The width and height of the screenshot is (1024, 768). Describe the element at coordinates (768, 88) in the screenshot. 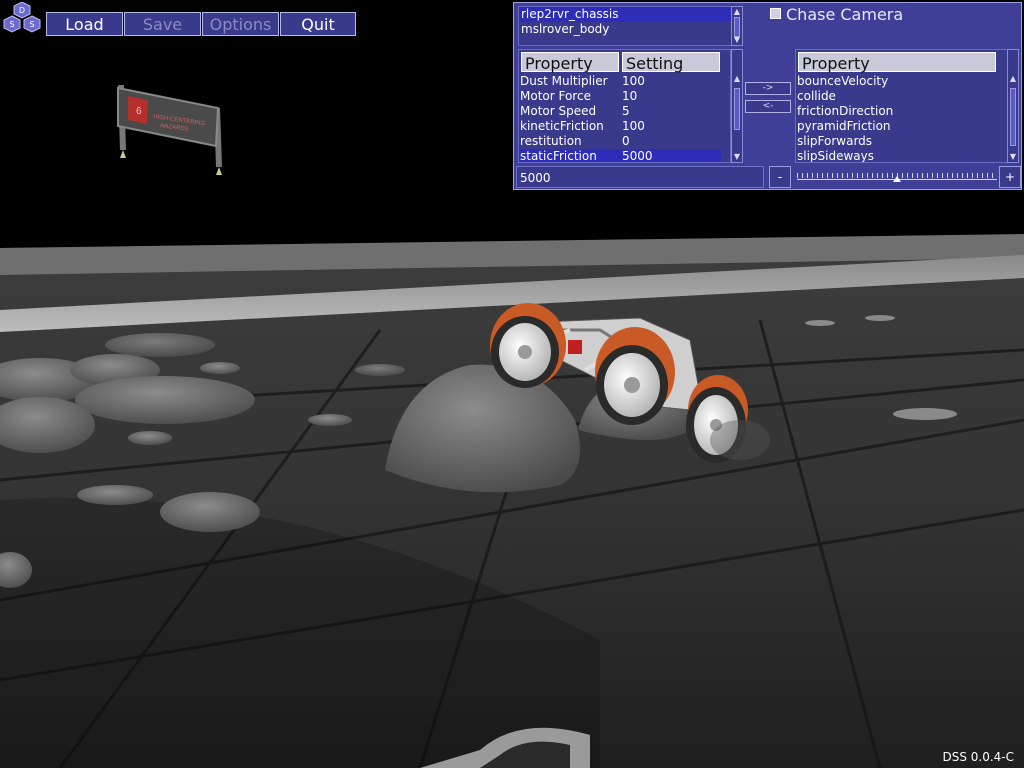

I see `add-property-button: ->` at that location.